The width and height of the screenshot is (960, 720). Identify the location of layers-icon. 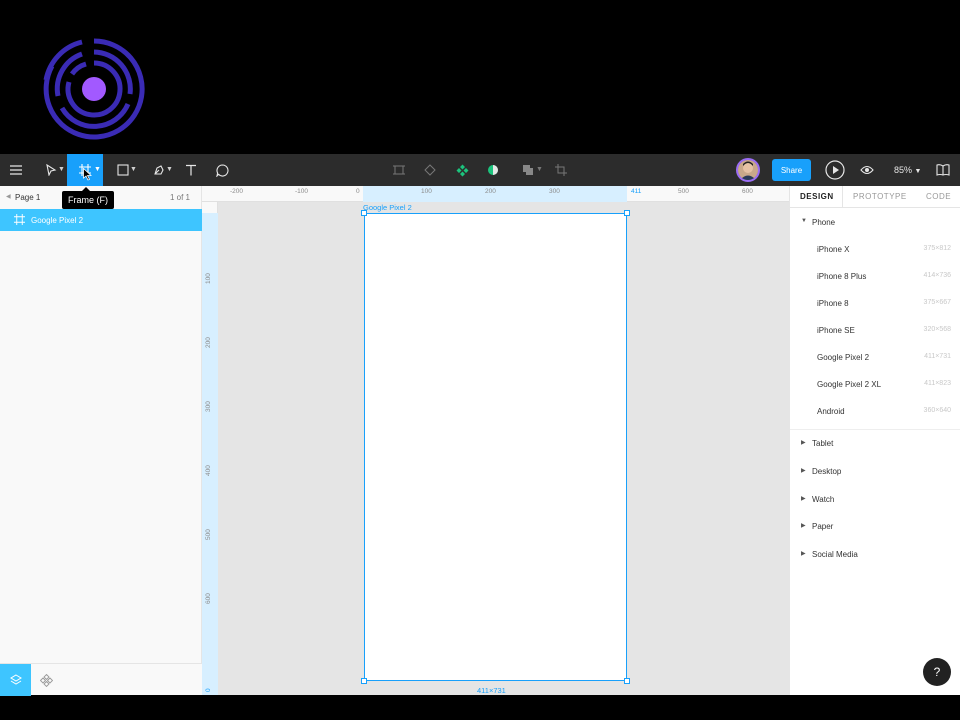
(15, 679).